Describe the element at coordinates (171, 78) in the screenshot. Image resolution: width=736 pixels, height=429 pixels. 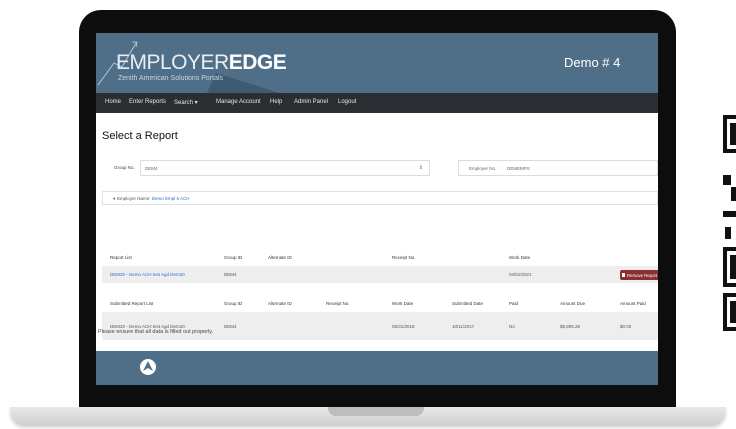
I see `logo-subtitle: Zenith American Solutions Portals` at that location.